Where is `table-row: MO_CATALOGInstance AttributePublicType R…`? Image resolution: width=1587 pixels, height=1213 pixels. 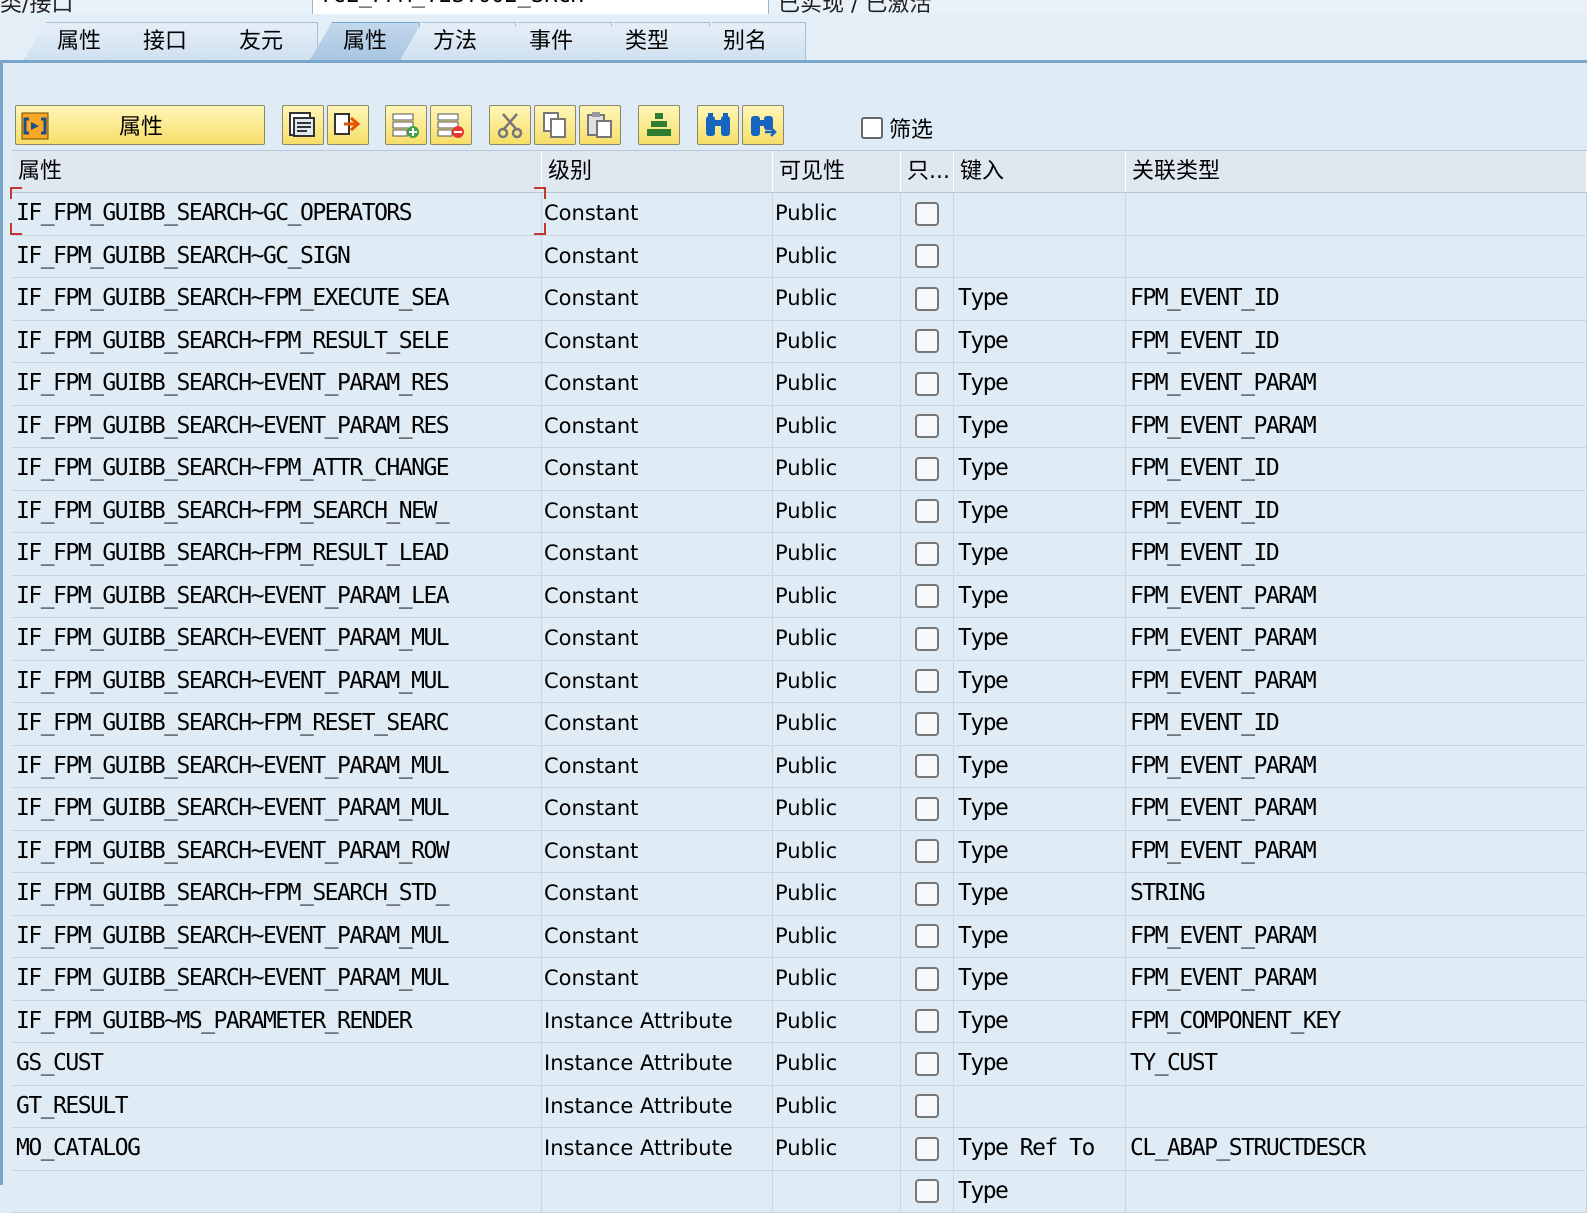 table-row: MO_CATALOGInstance AttributePublicType R… is located at coordinates (799, 1149).